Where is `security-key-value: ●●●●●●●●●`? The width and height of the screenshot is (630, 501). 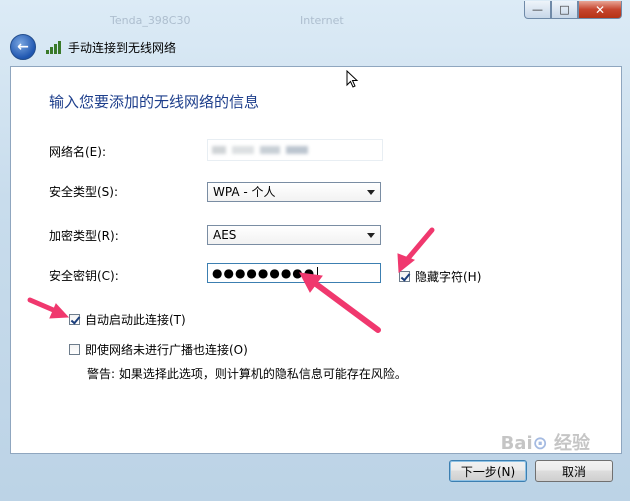
security-key-value: ●●●●●●●●● is located at coordinates (264, 273).